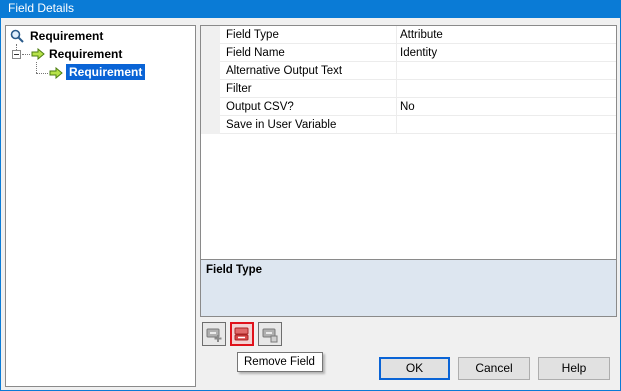 The image size is (621, 391). Describe the element at coordinates (506, 107) in the screenshot. I see `property-value: No` at that location.